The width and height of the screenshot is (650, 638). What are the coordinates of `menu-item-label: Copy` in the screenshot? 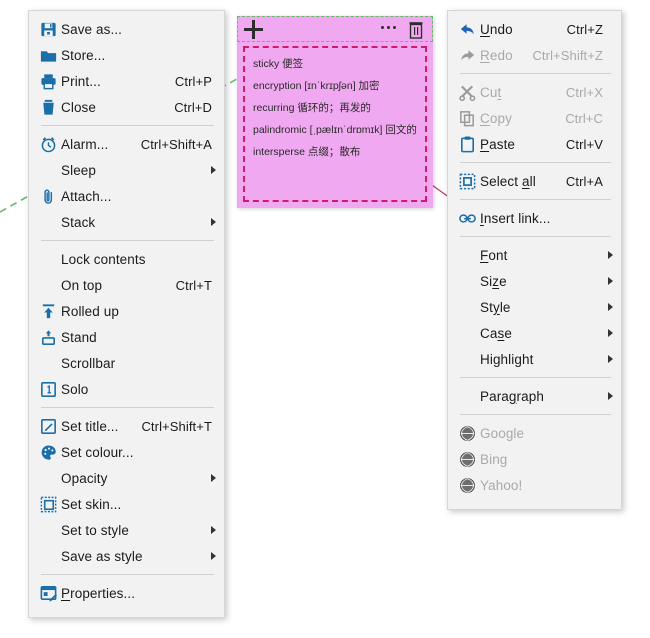 It's located at (496, 118).